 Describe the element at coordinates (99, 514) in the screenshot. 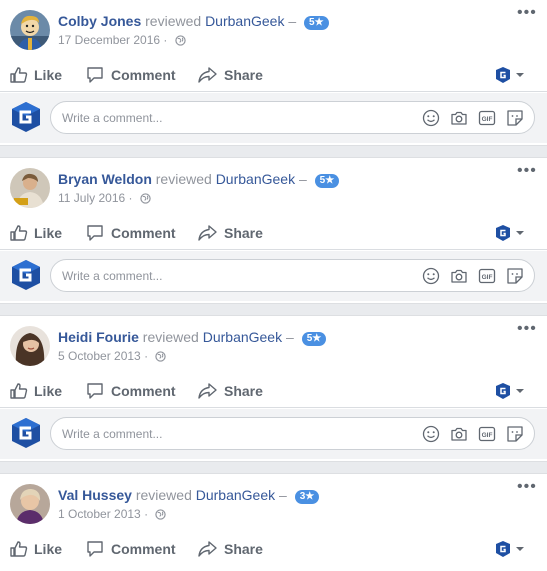

I see `review-date: 1 October 2013` at that location.